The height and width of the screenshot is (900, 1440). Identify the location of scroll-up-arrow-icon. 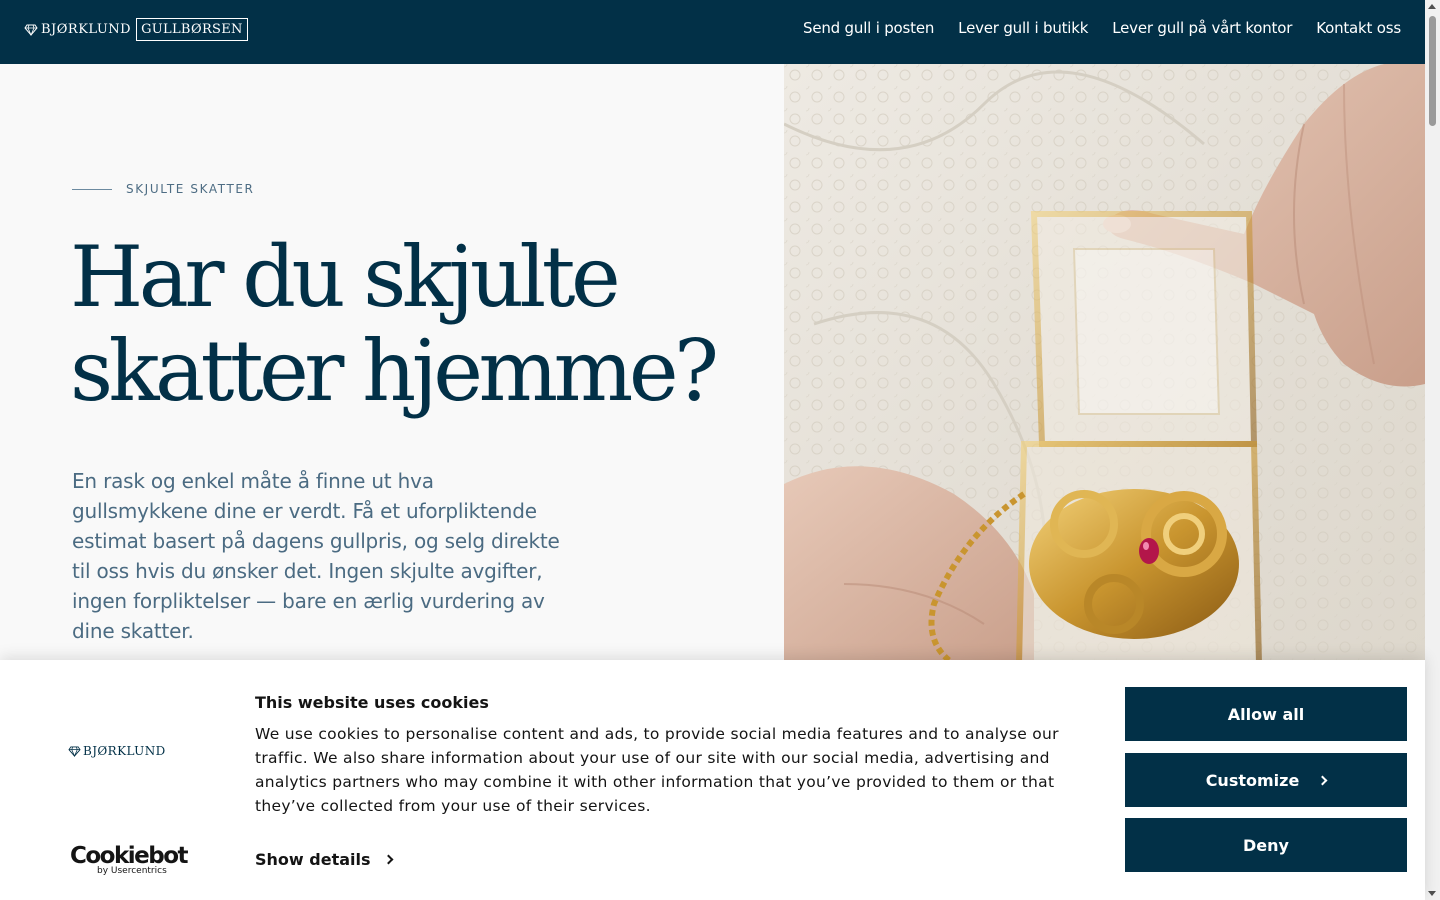
(1432, 6).